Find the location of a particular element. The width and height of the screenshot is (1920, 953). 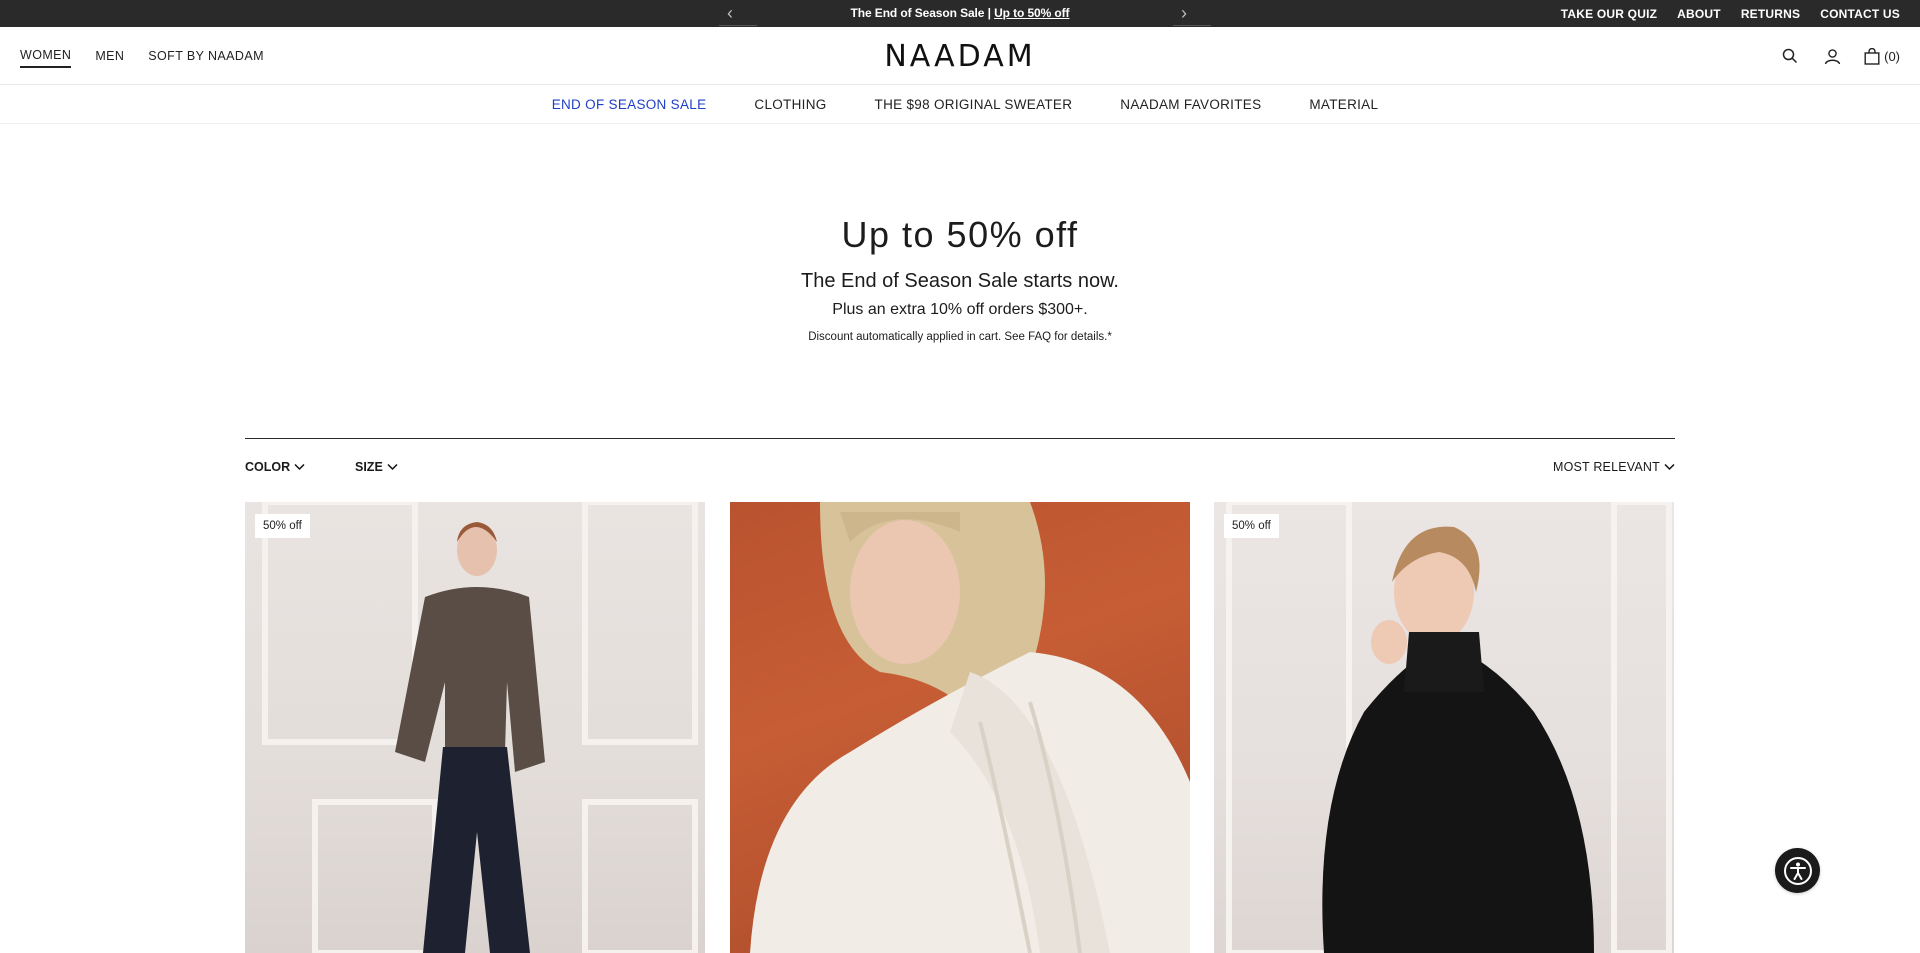

hero-extra-offer: Plus an extra 10% off orders $300+. is located at coordinates (960, 309).